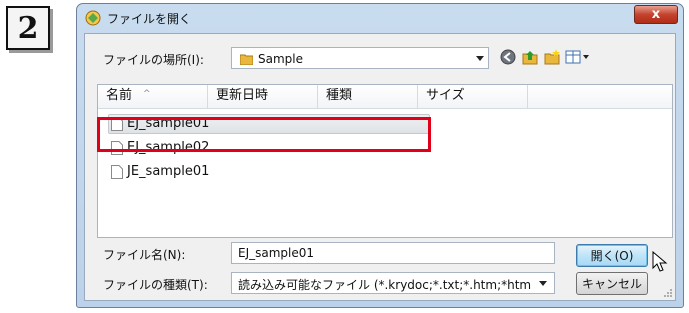 The height and width of the screenshot is (313, 689). Describe the element at coordinates (612, 283) in the screenshot. I see `cancel-button: キャンセル` at that location.